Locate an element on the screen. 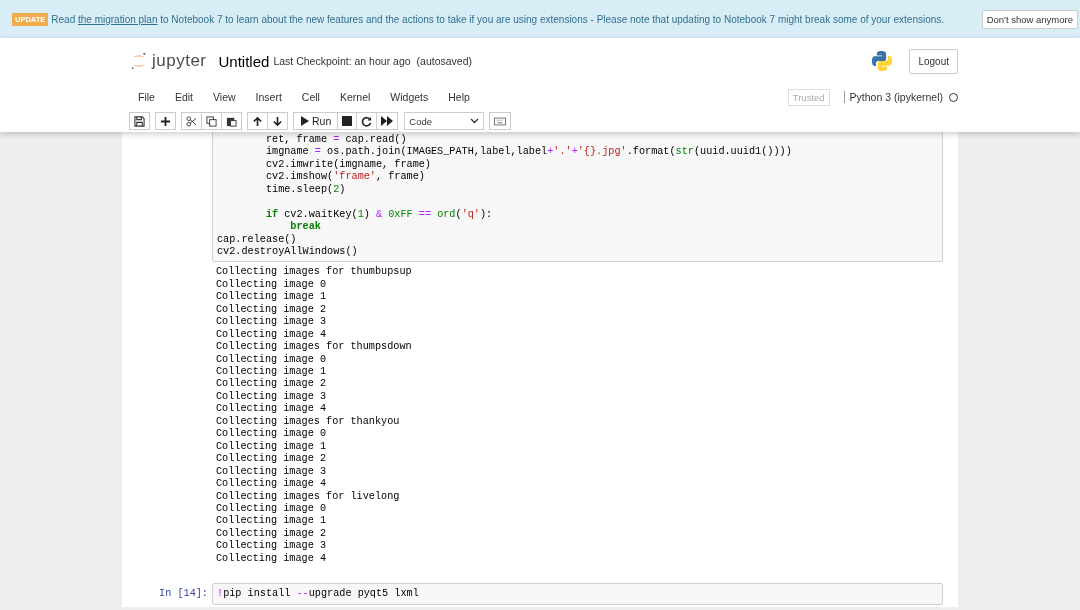  logout-button: Logout is located at coordinates (933, 61).